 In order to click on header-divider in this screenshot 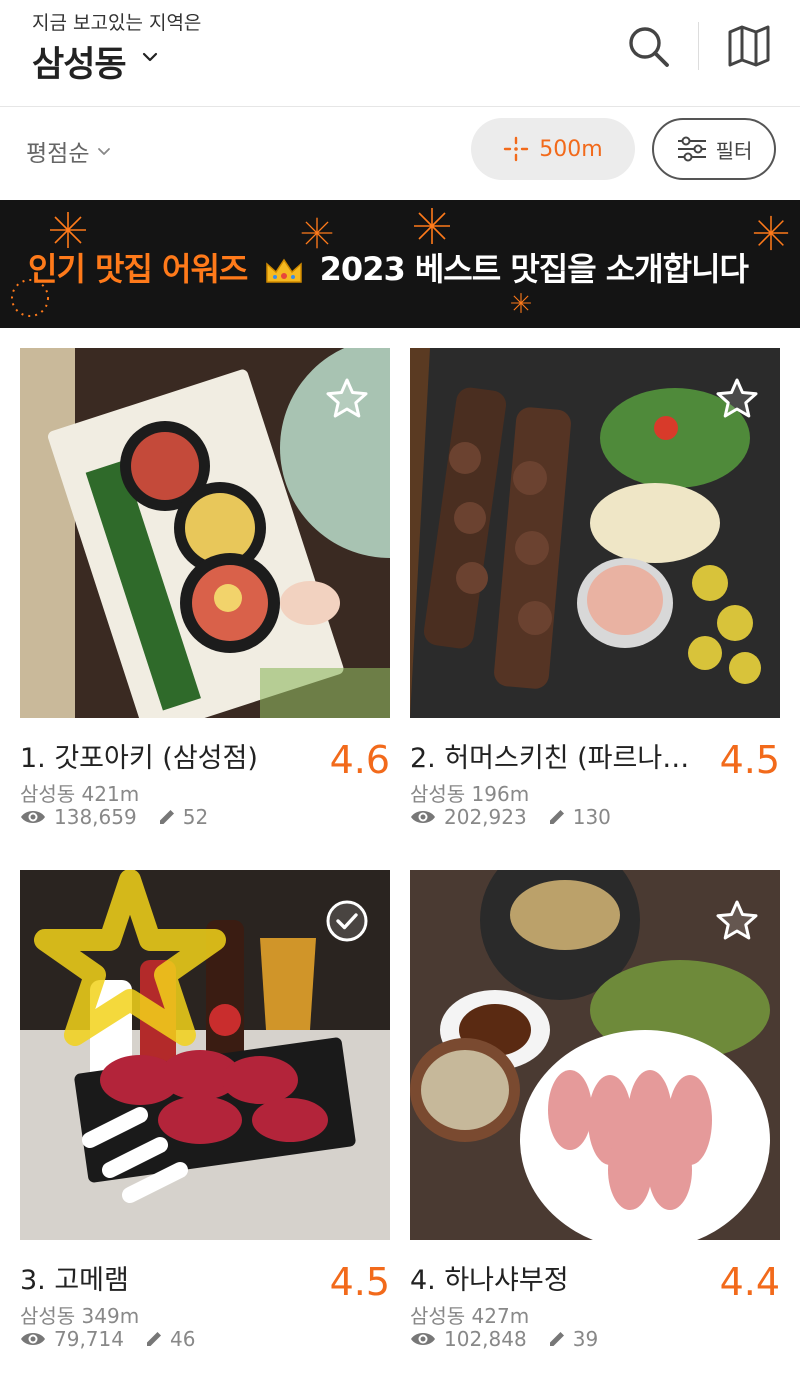, I will do `click(698, 46)`.